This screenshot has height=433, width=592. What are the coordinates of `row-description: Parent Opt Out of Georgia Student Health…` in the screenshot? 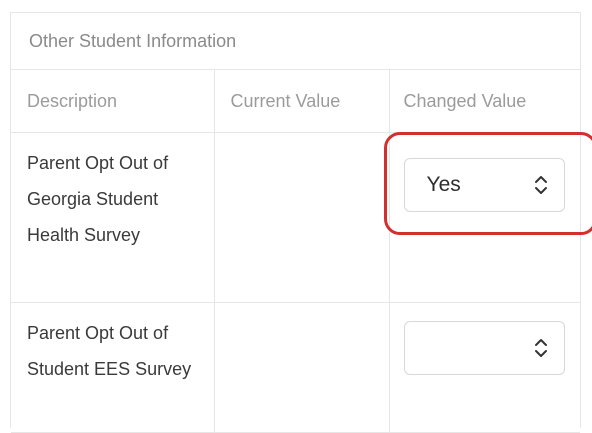 It's located at (98, 199).